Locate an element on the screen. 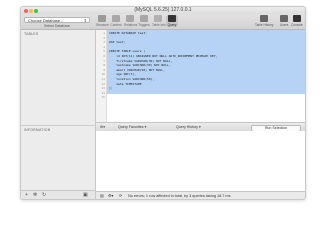  query-icon is located at coordinates (172, 18).